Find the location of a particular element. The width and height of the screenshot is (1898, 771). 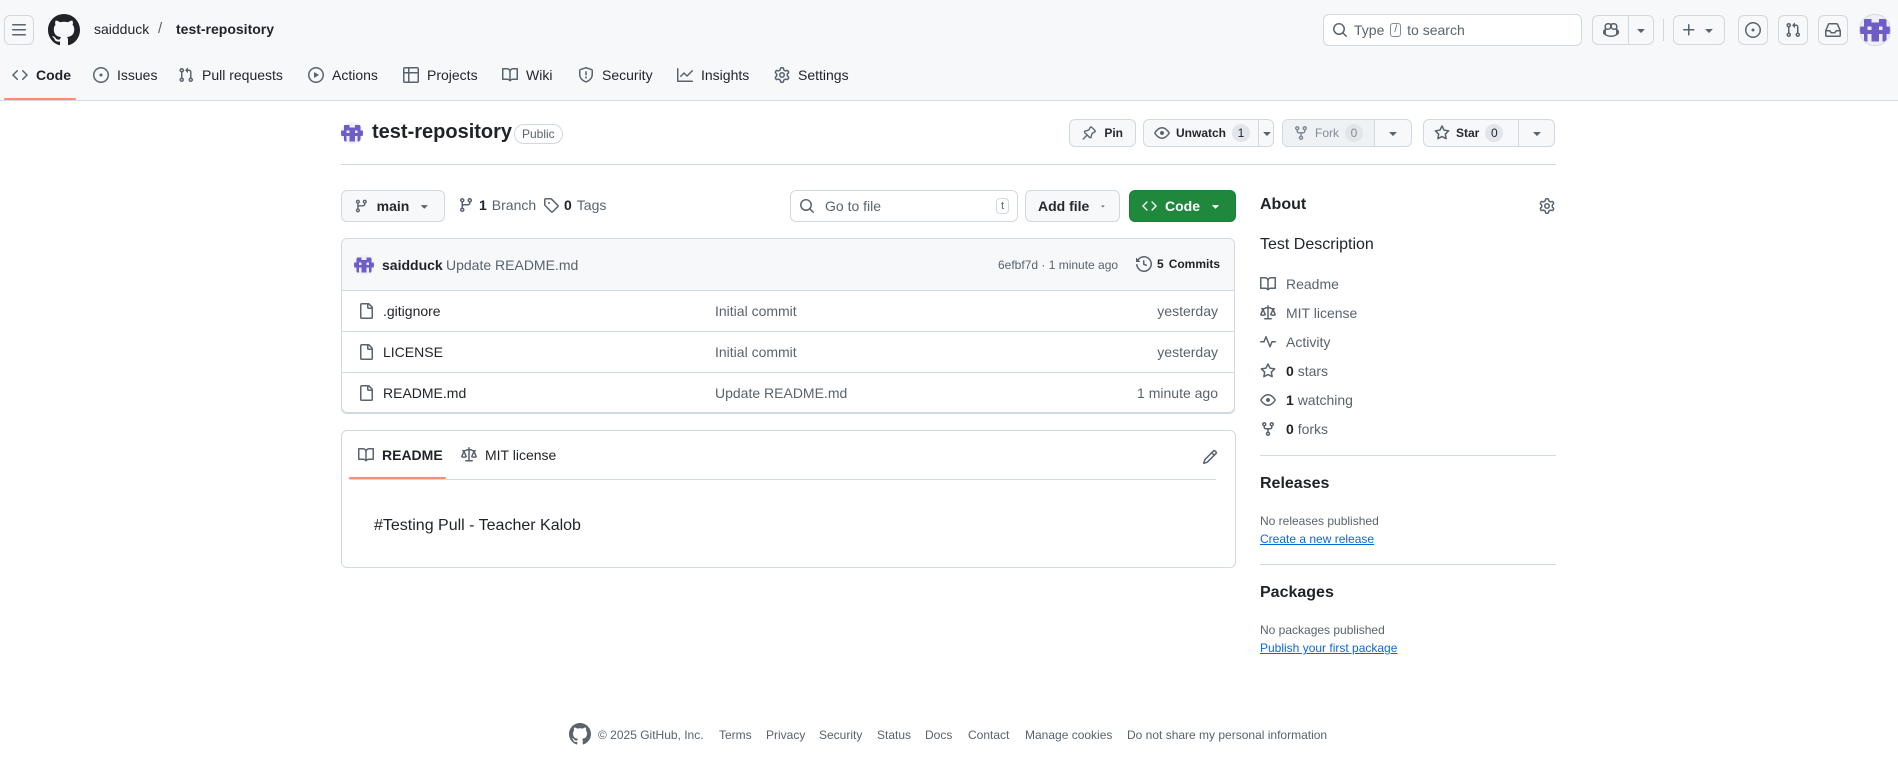

file-name: README.md is located at coordinates (424, 393).